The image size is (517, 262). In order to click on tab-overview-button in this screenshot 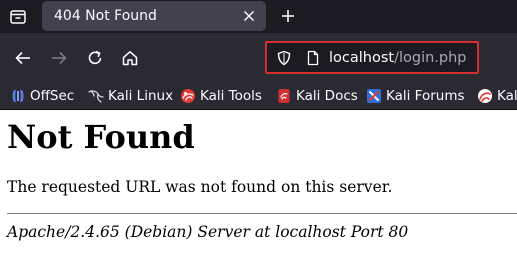, I will do `click(18, 16)`.